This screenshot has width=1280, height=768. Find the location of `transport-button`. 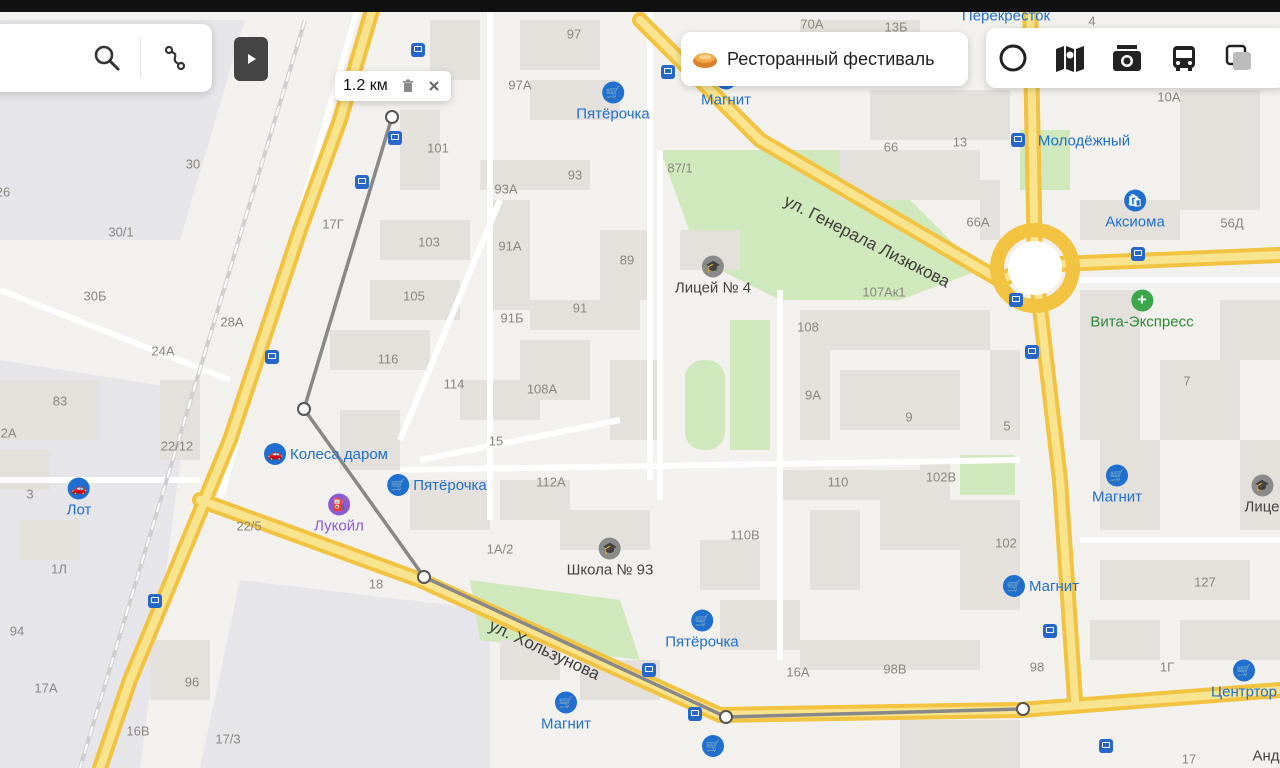

transport-button is located at coordinates (1184, 58).